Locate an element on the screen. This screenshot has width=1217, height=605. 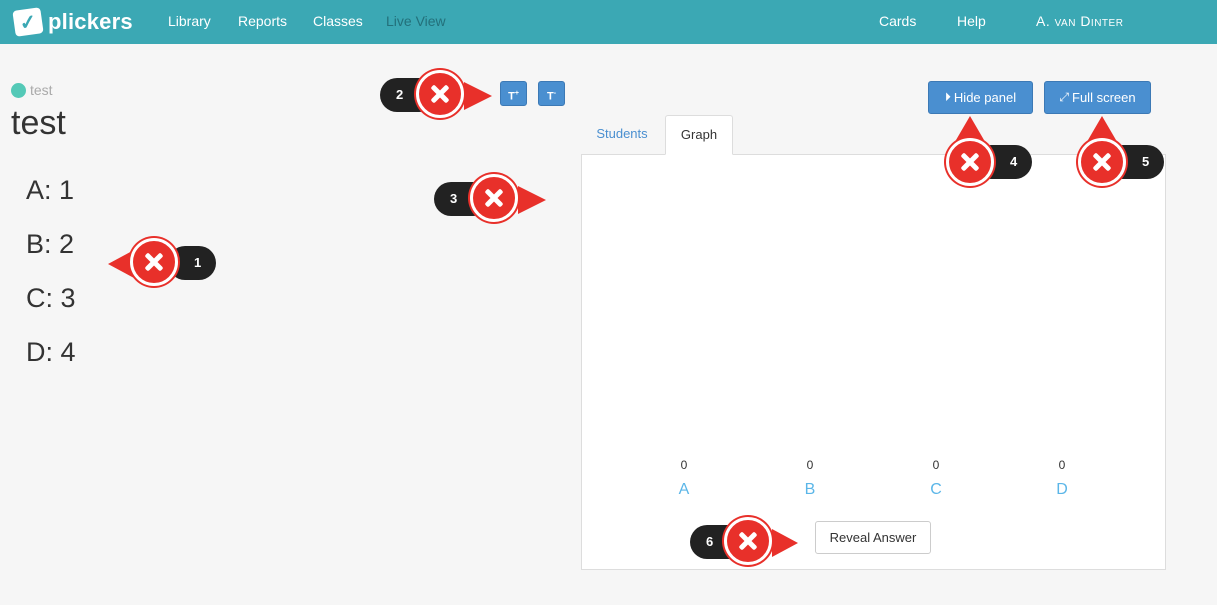
nav-user-menu: A. van Dinter is located at coordinates (1079, 22).